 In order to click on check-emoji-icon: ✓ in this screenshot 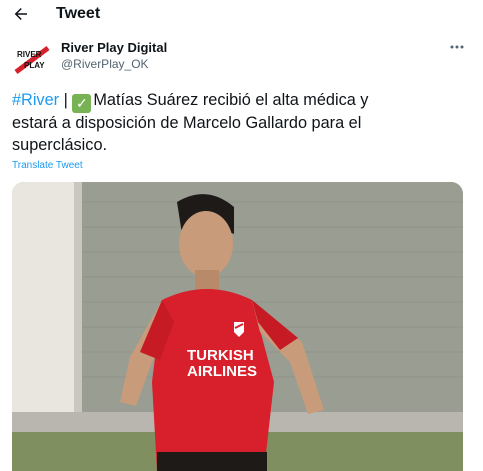, I will do `click(82, 103)`.